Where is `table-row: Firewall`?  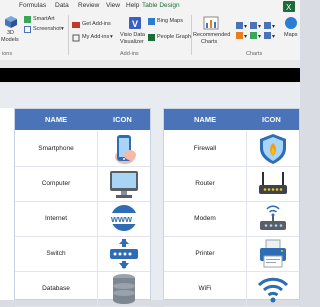 table-row: Firewall is located at coordinates (231, 149).